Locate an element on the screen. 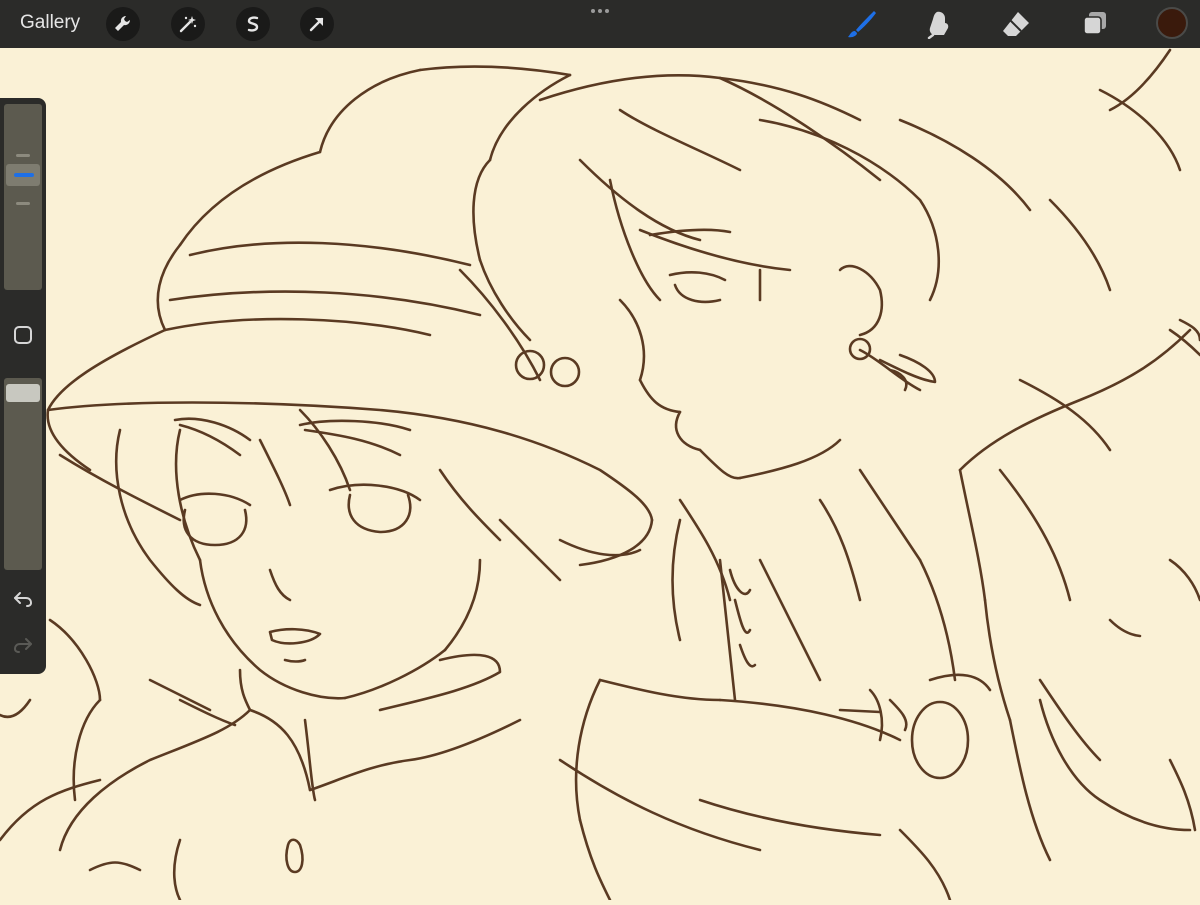 The image size is (1200, 905). redo-button is located at coordinates (23, 645).